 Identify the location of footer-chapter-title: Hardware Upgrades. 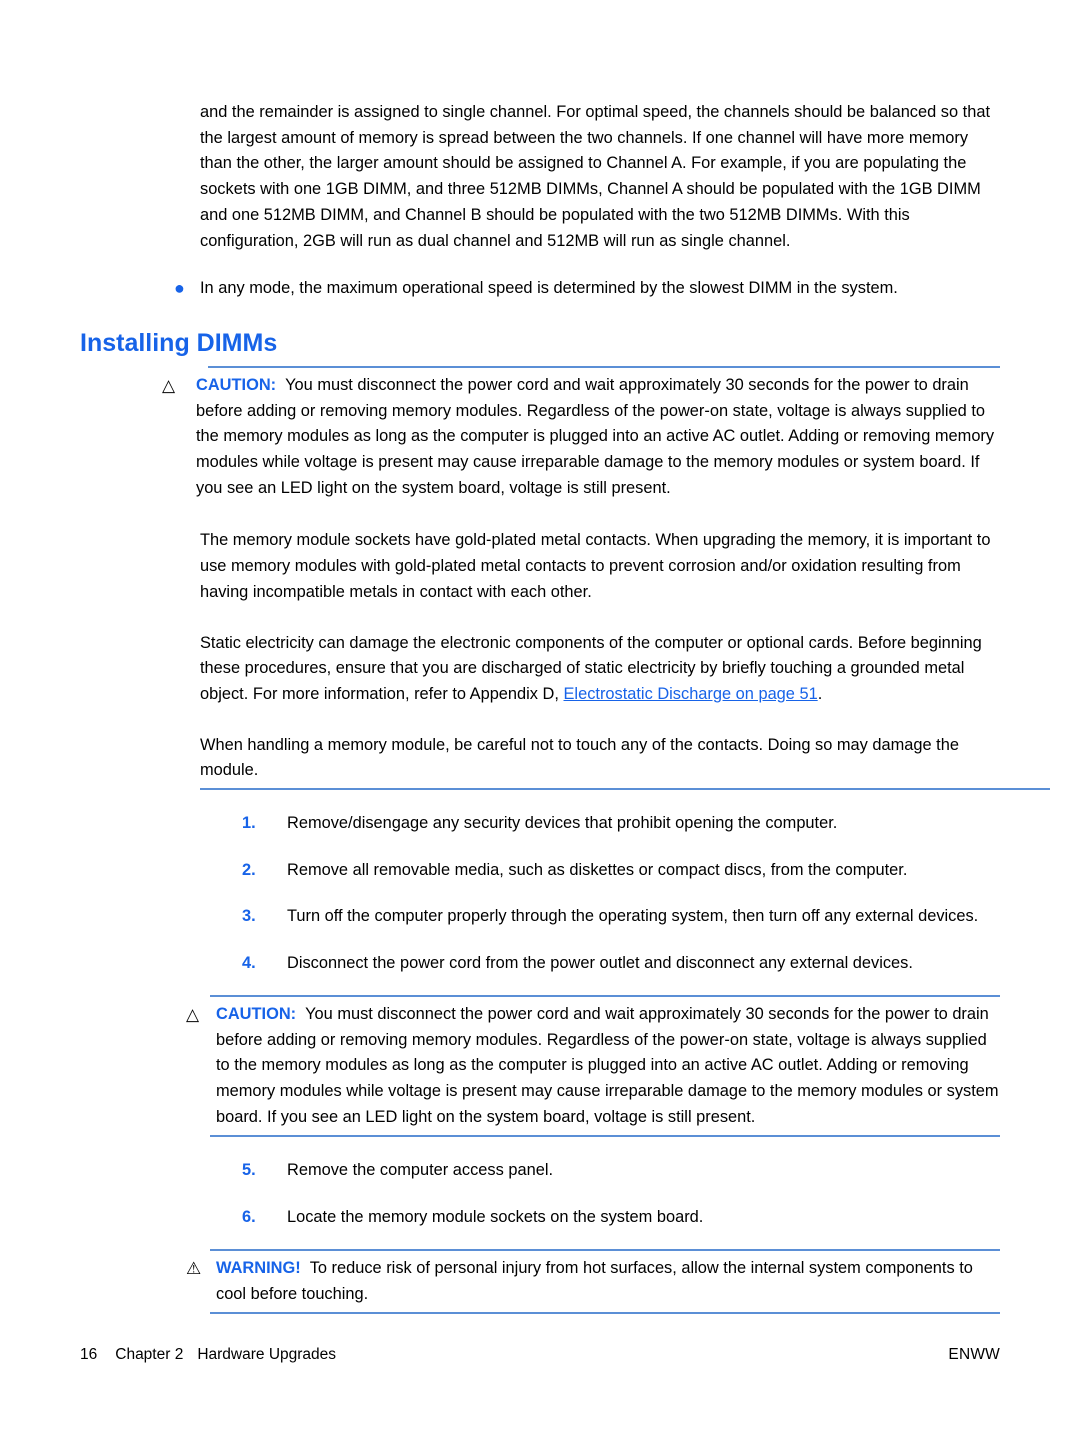
(267, 1354).